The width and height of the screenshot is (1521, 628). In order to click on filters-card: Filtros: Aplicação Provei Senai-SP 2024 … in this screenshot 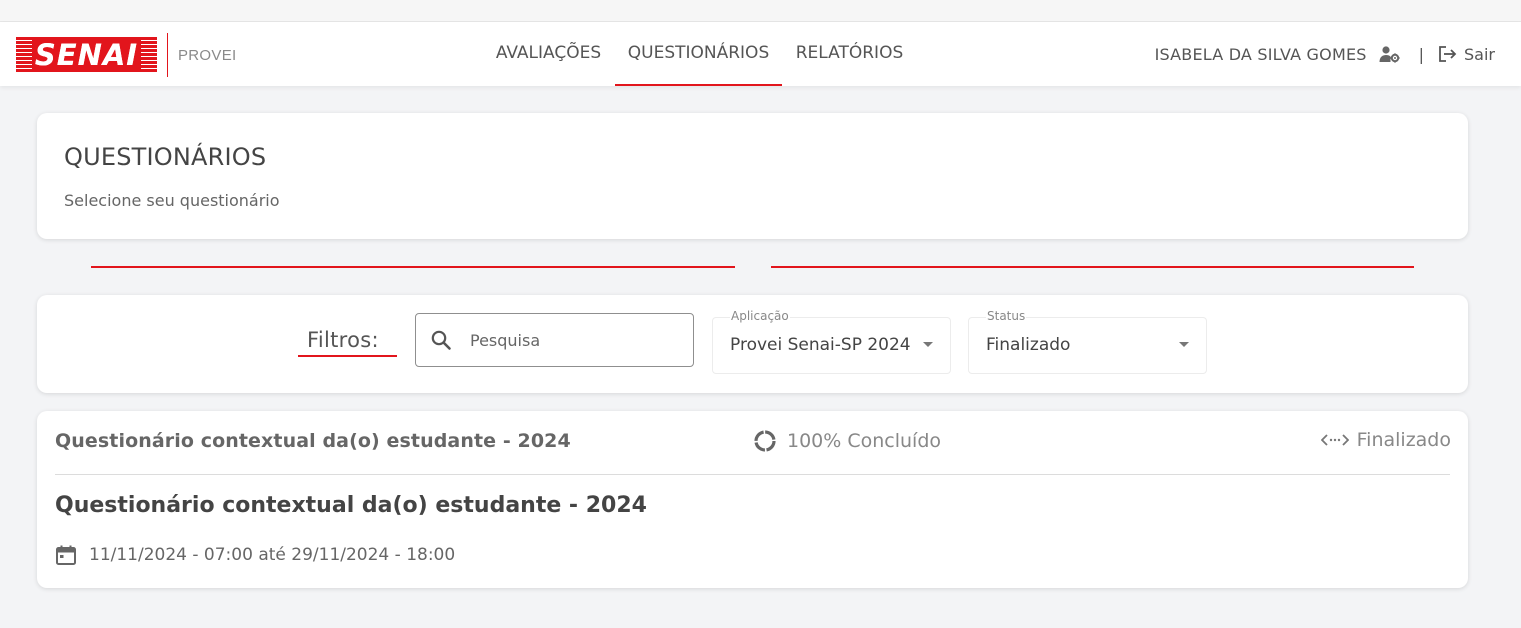, I will do `click(752, 344)`.